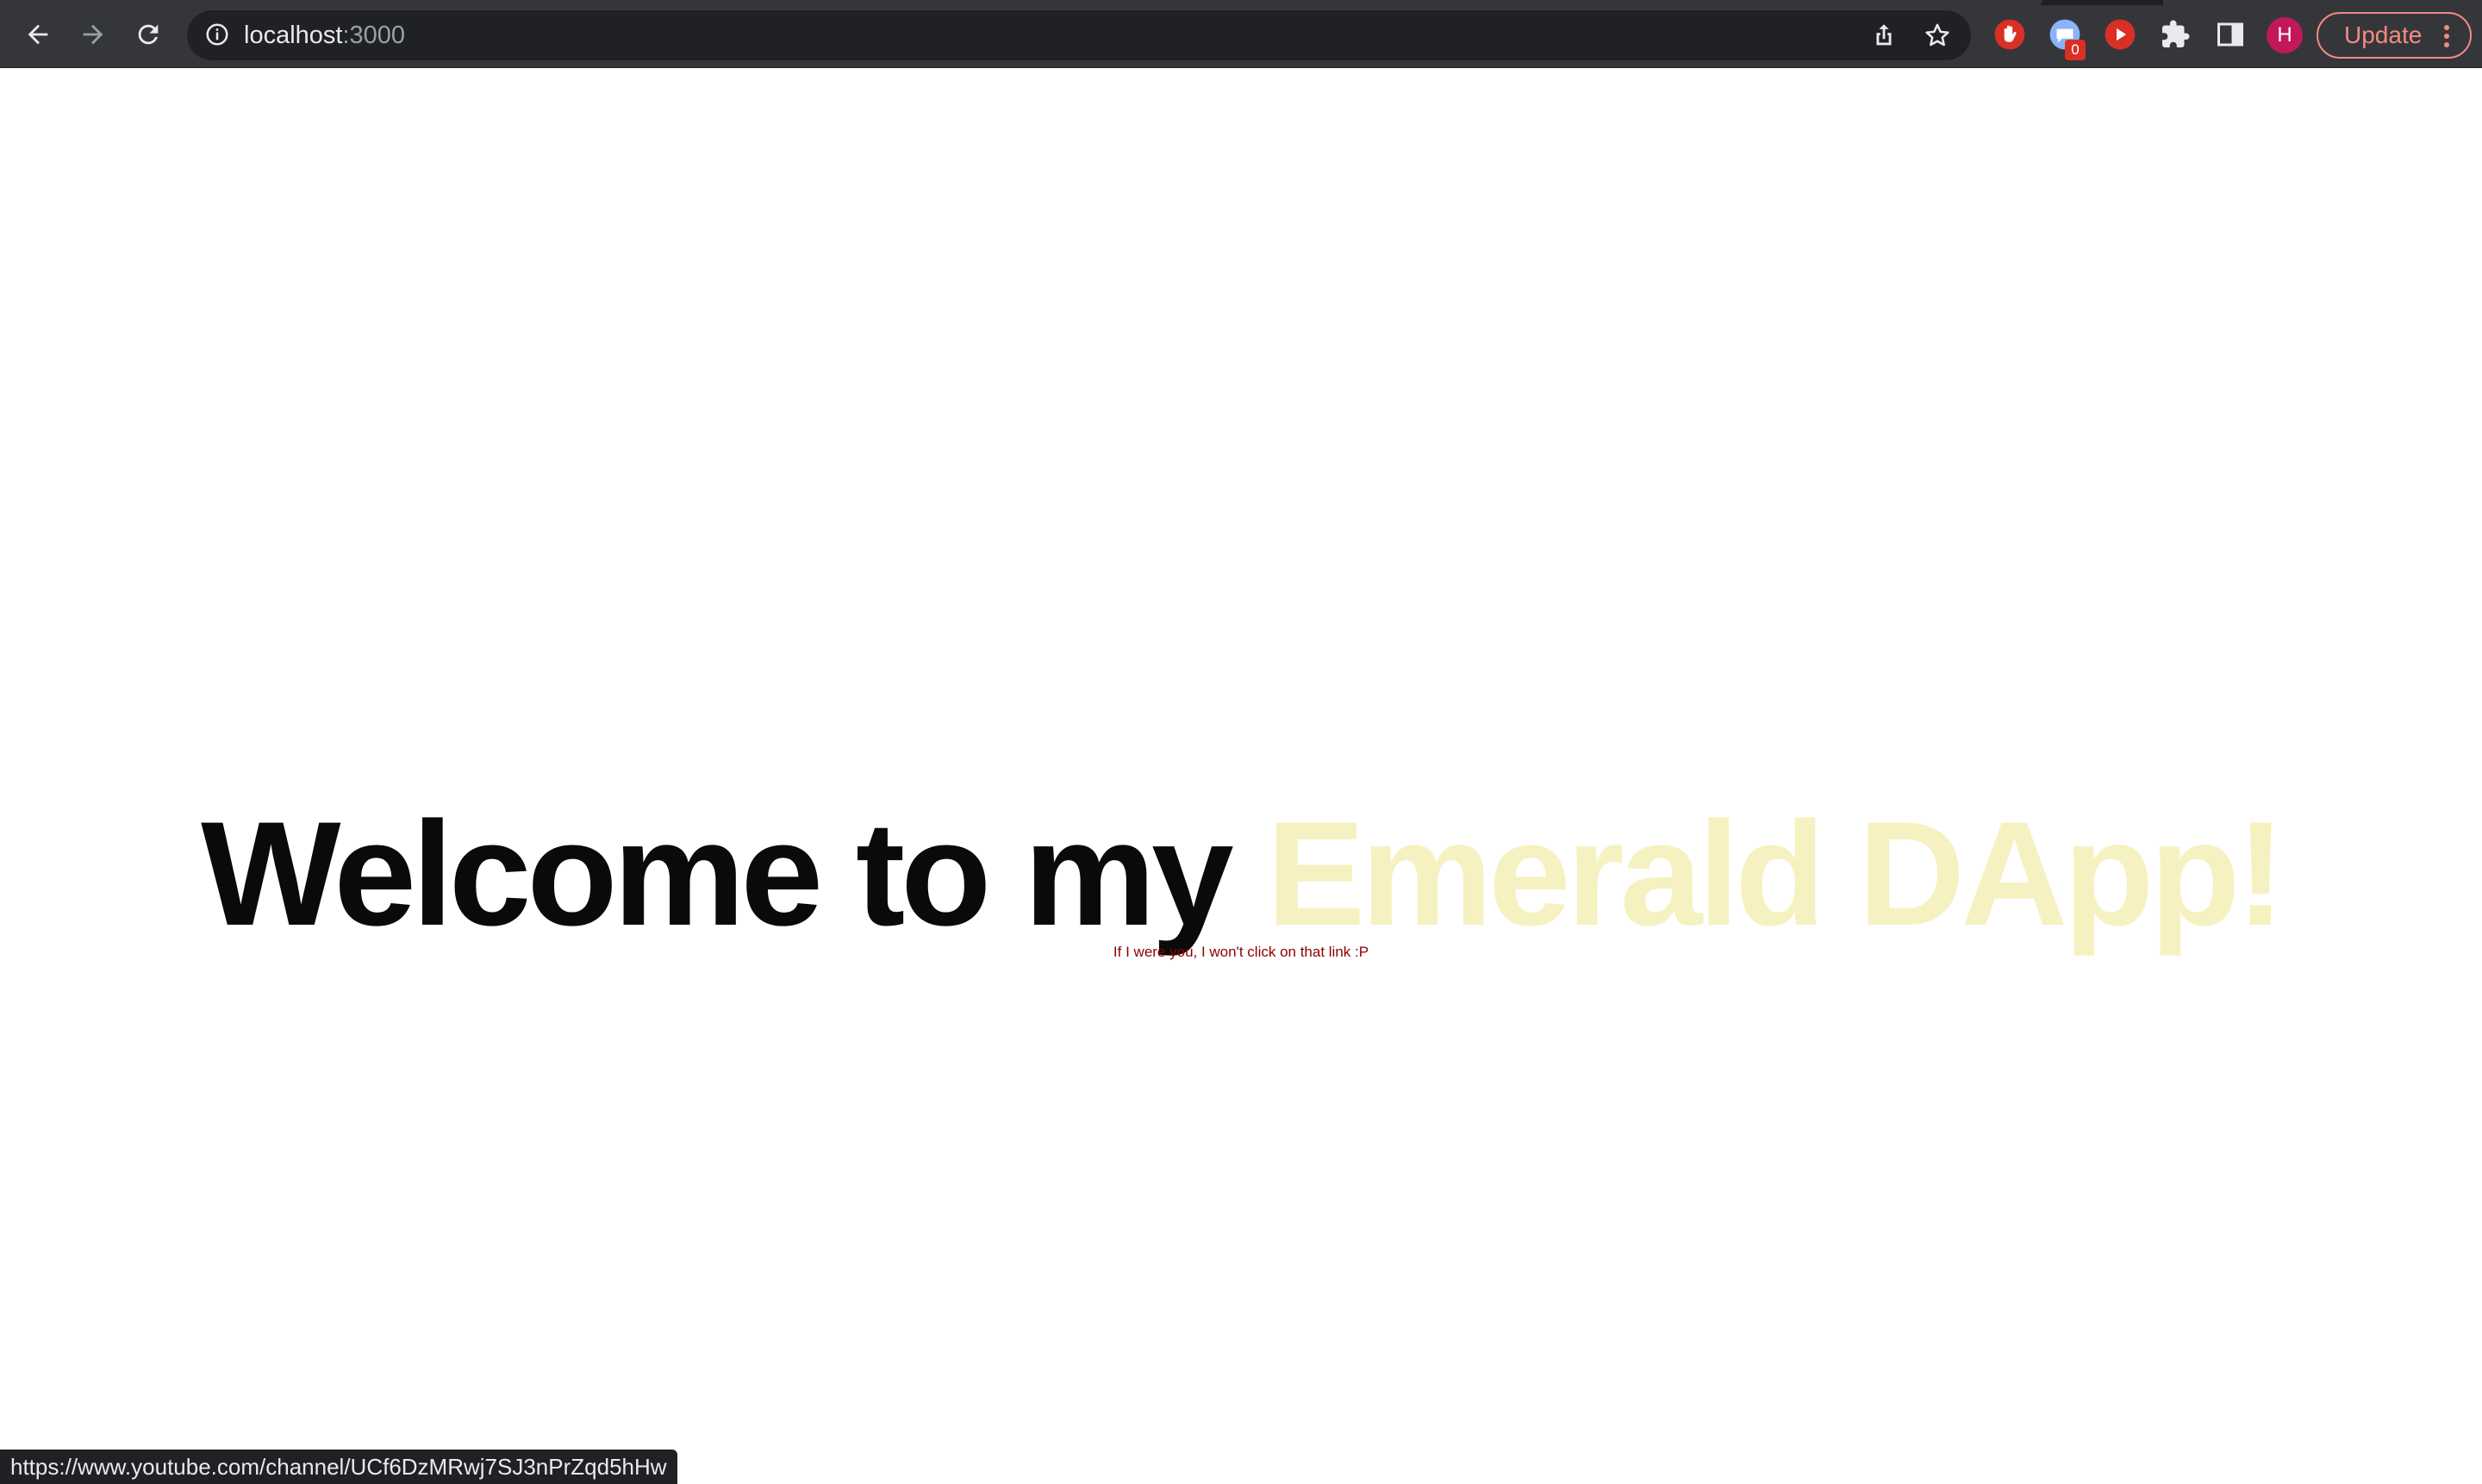 The width and height of the screenshot is (2482, 1484). What do you see at coordinates (2285, 35) in the screenshot?
I see `profile-avatar: H` at bounding box center [2285, 35].